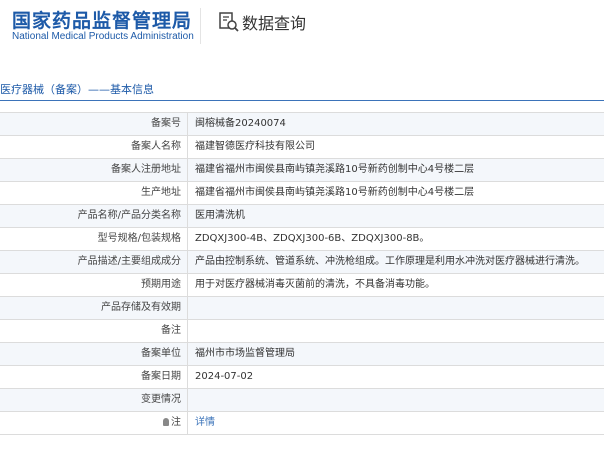  I want to click on field-label: 备案人注册地址, so click(94, 170).